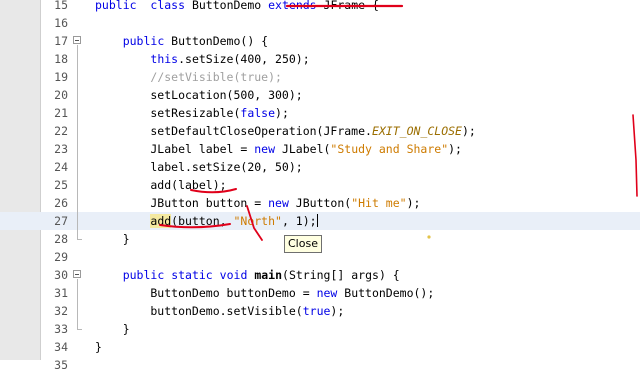 The height and width of the screenshot is (374, 640). Describe the element at coordinates (192, 113) in the screenshot. I see `code-text: setResizable(false);` at that location.